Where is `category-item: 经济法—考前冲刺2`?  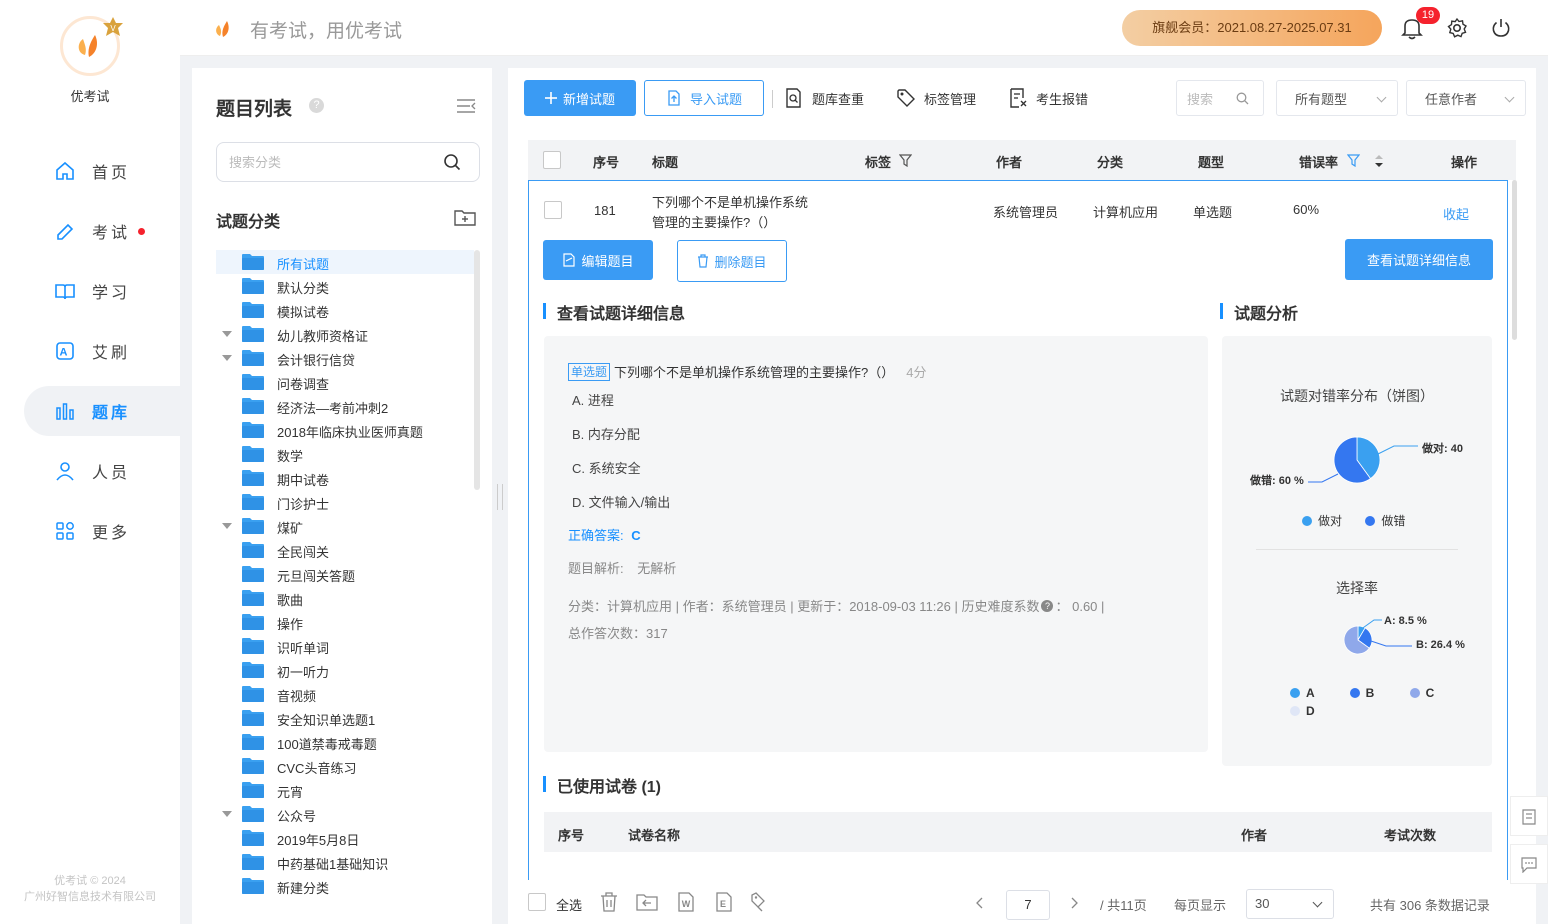
category-item: 经济法—考前冲刺2 is located at coordinates (345, 406).